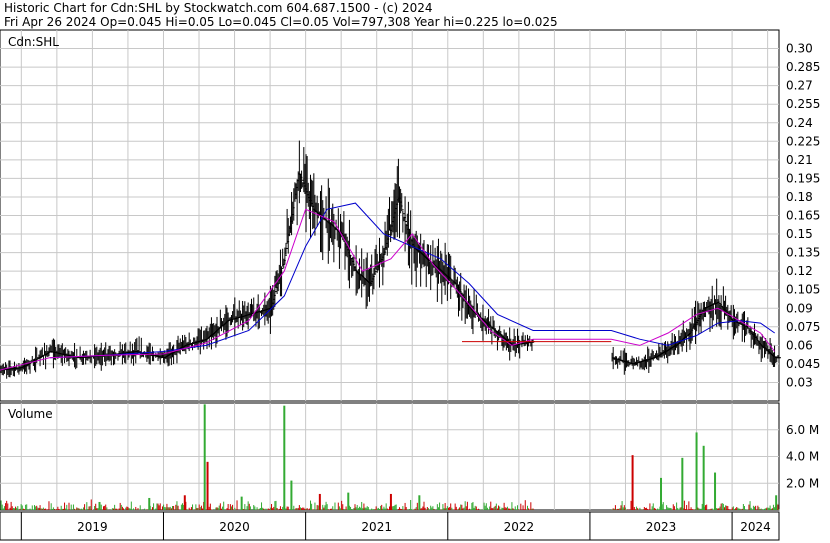 Image resolution: width=830 pixels, height=543 pixels. What do you see at coordinates (376, 527) in the screenshot?
I see `x-tick-label: 2021` at bounding box center [376, 527].